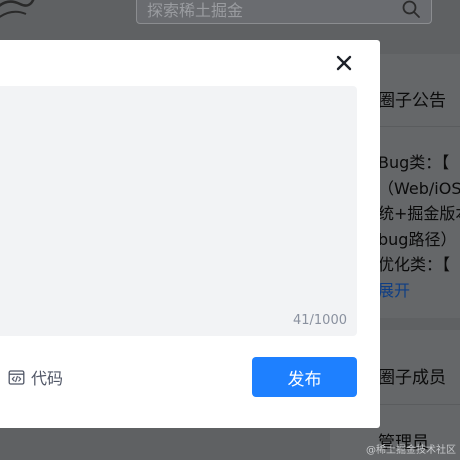 The image size is (460, 460). What do you see at coordinates (414, 264) in the screenshot?
I see `announcement-line: 优化类：【` at bounding box center [414, 264].